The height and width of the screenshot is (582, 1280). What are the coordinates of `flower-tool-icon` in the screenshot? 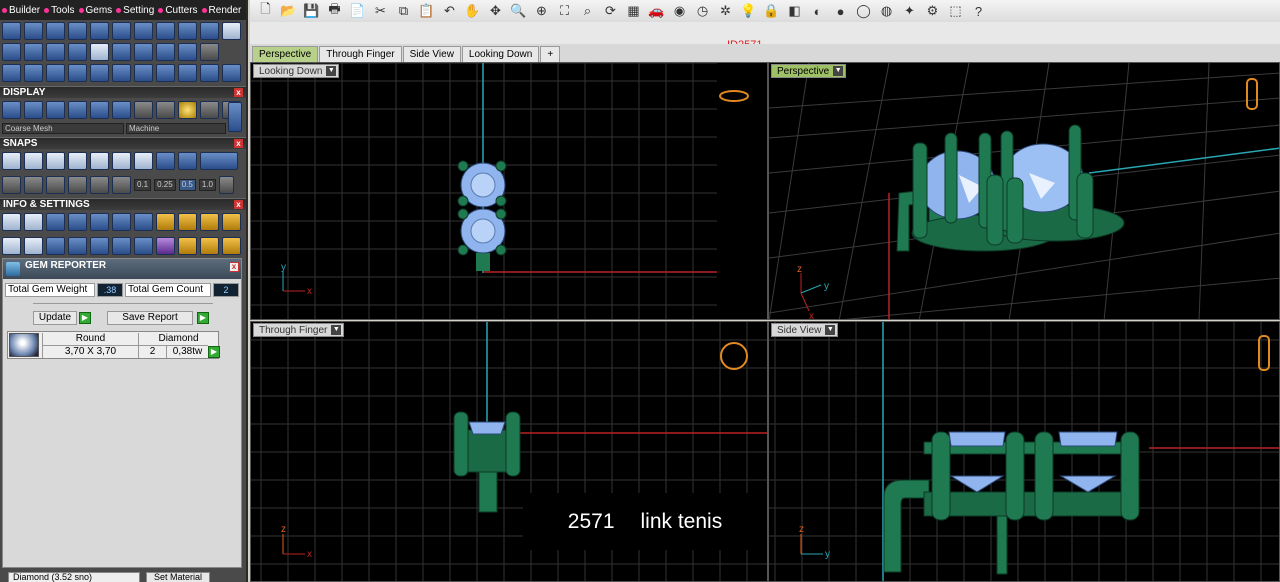 It's located at (165, 52).